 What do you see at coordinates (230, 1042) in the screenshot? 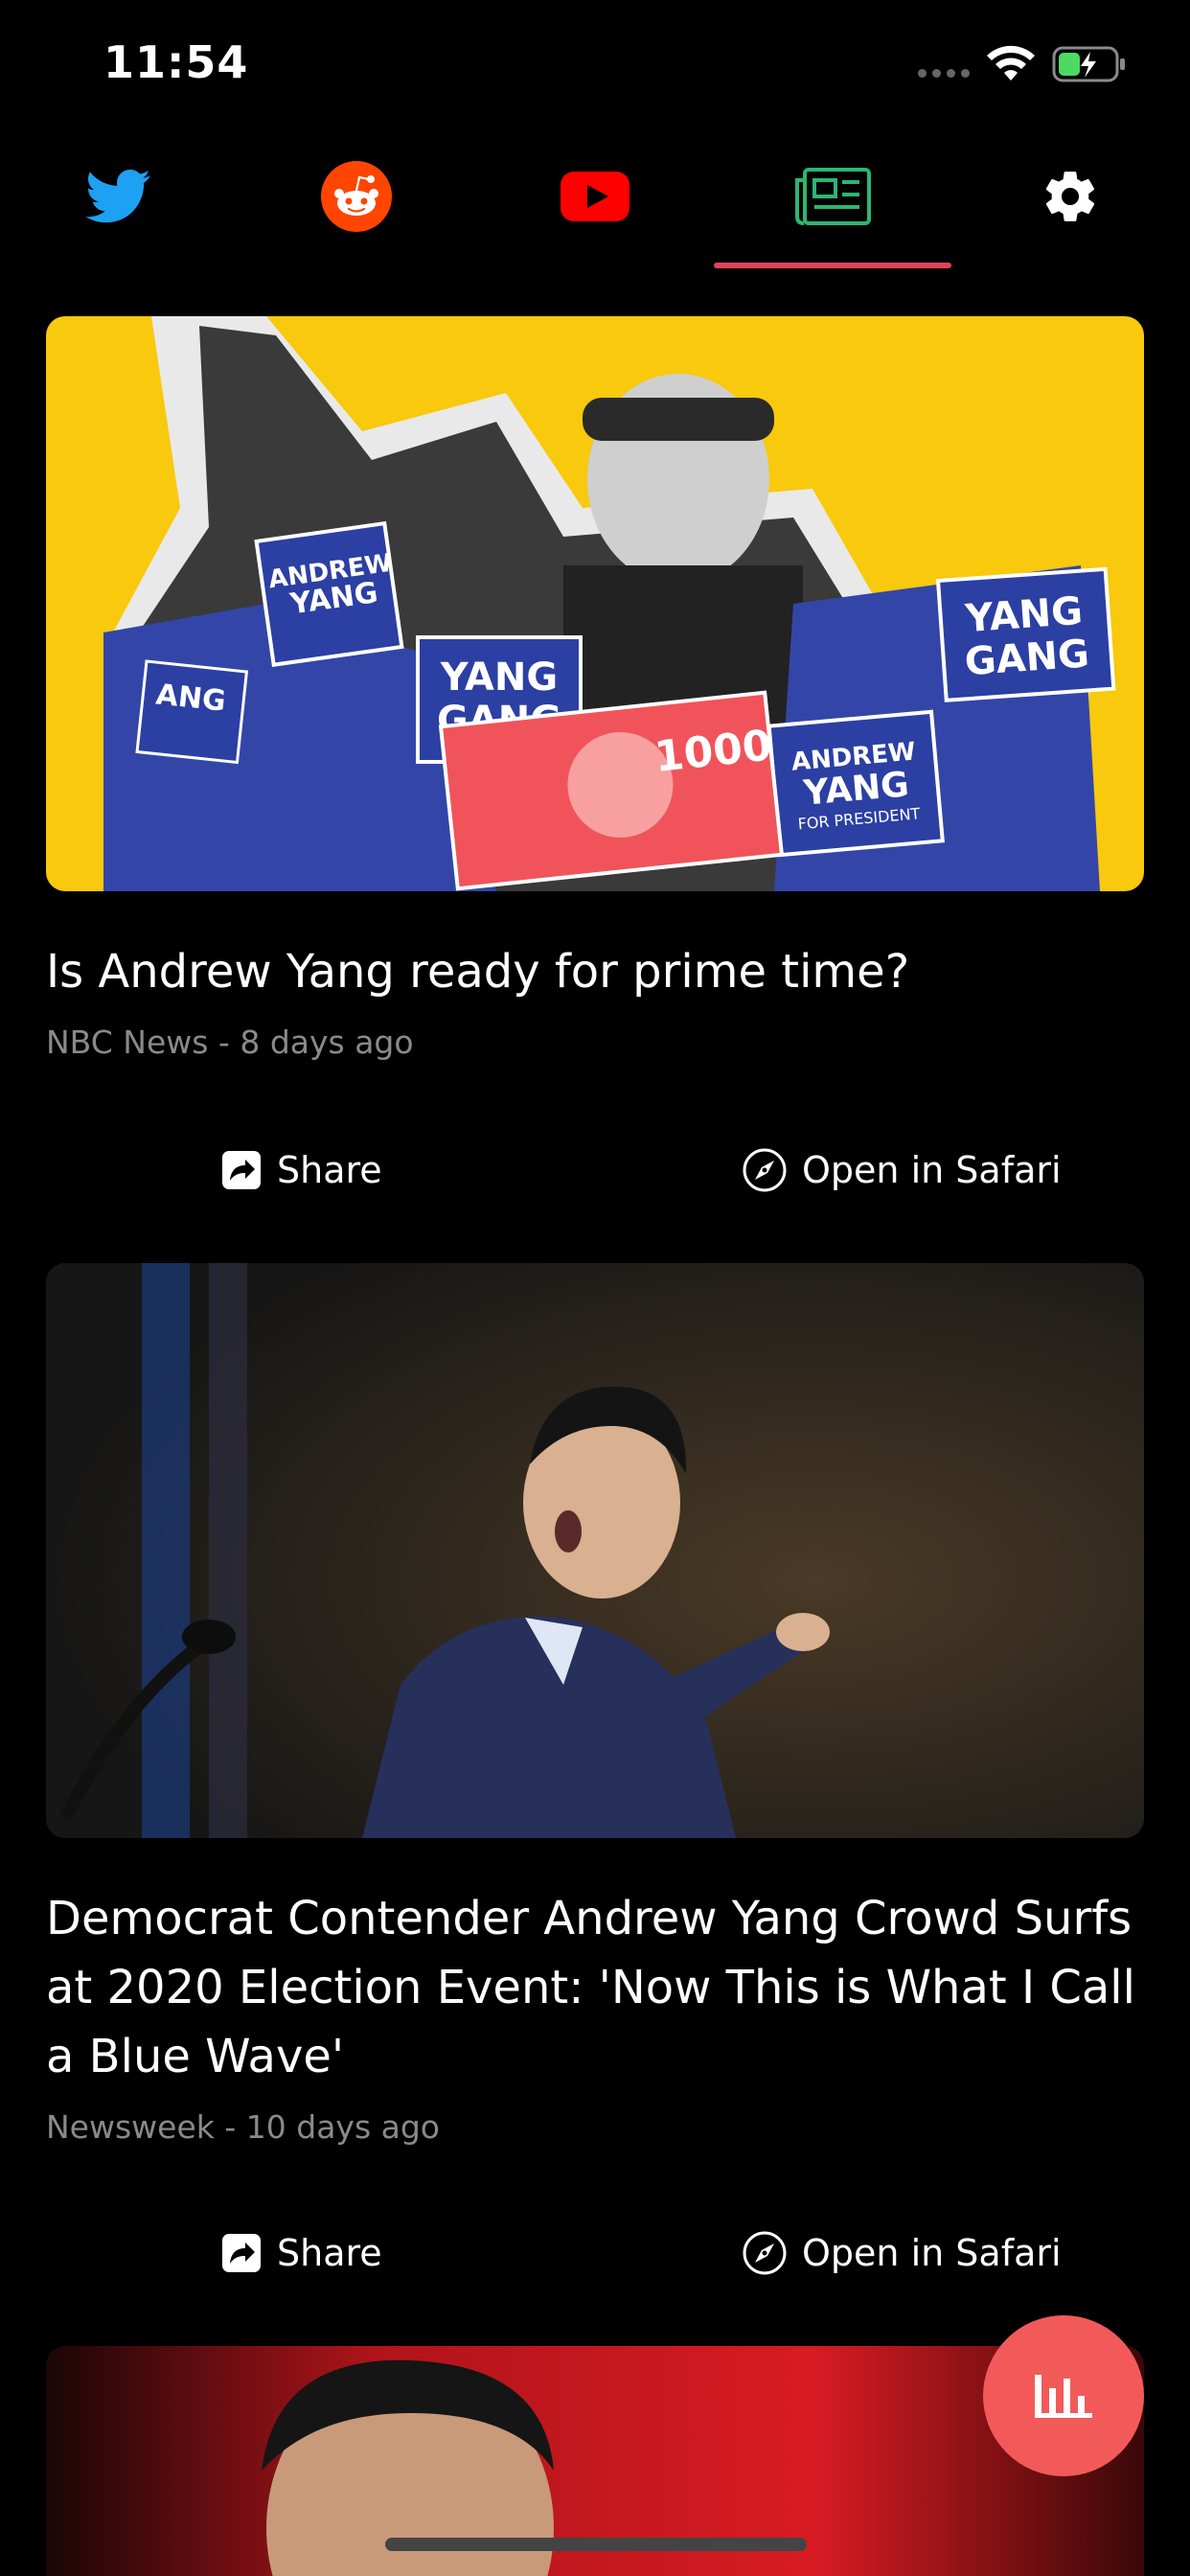
I see `article-source-time: NBC News - 8 days ago` at bounding box center [230, 1042].